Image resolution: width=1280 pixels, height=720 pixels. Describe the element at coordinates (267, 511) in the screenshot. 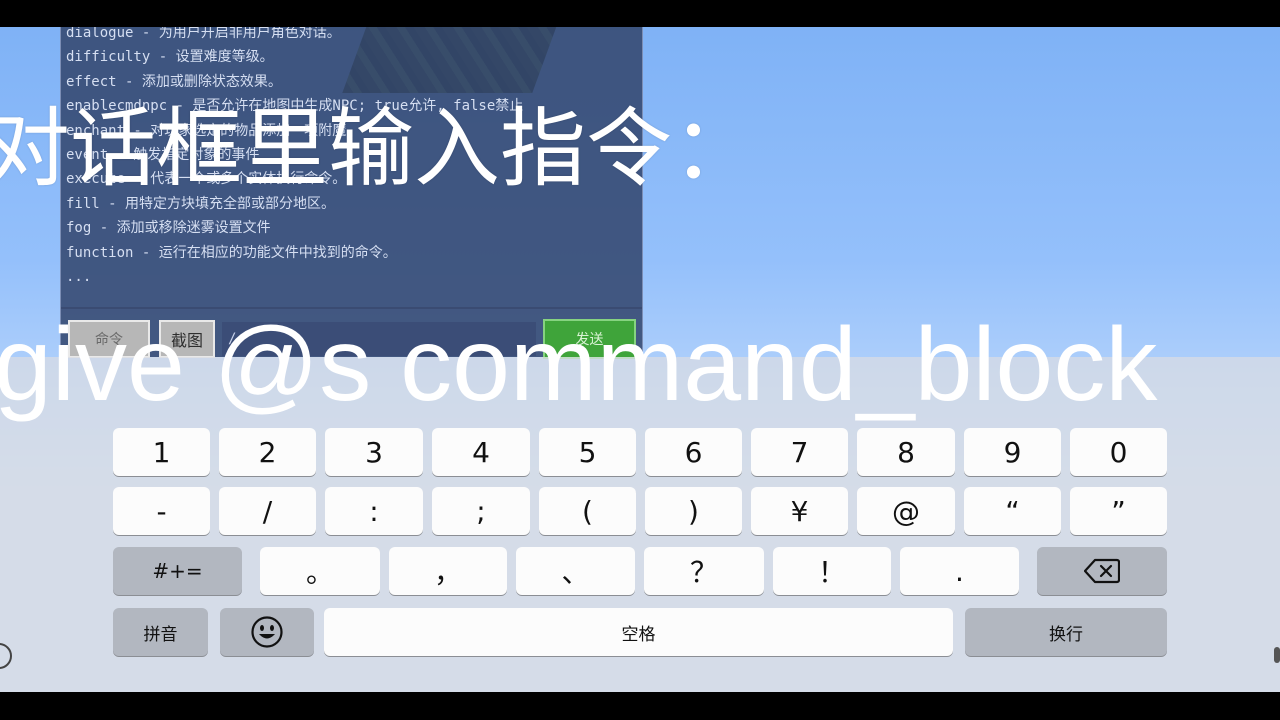

I see `key-slash: /` at that location.